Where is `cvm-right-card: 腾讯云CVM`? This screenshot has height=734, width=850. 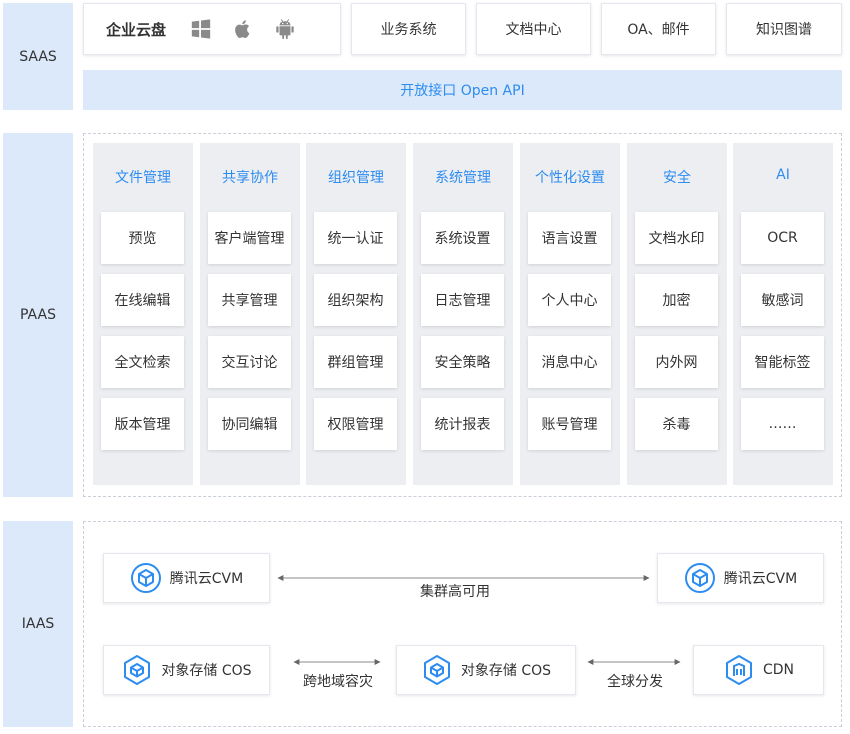 cvm-right-card: 腾讯云CVM is located at coordinates (740, 578).